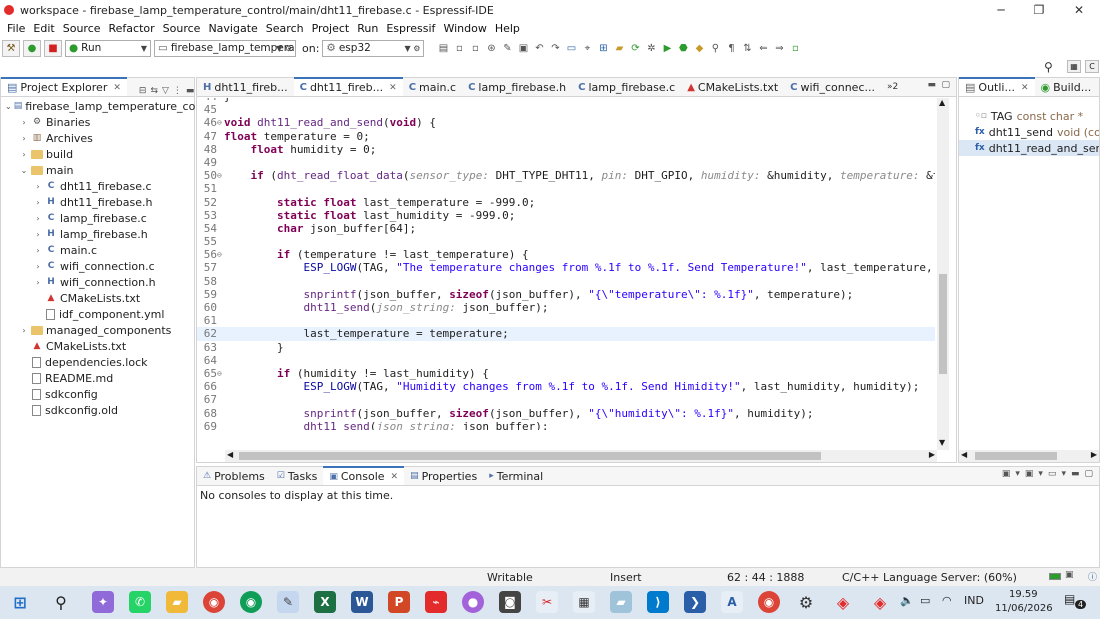 The width and height of the screenshot is (1100, 619). I want to click on build-hammer-icon: ⚒, so click(11, 48).